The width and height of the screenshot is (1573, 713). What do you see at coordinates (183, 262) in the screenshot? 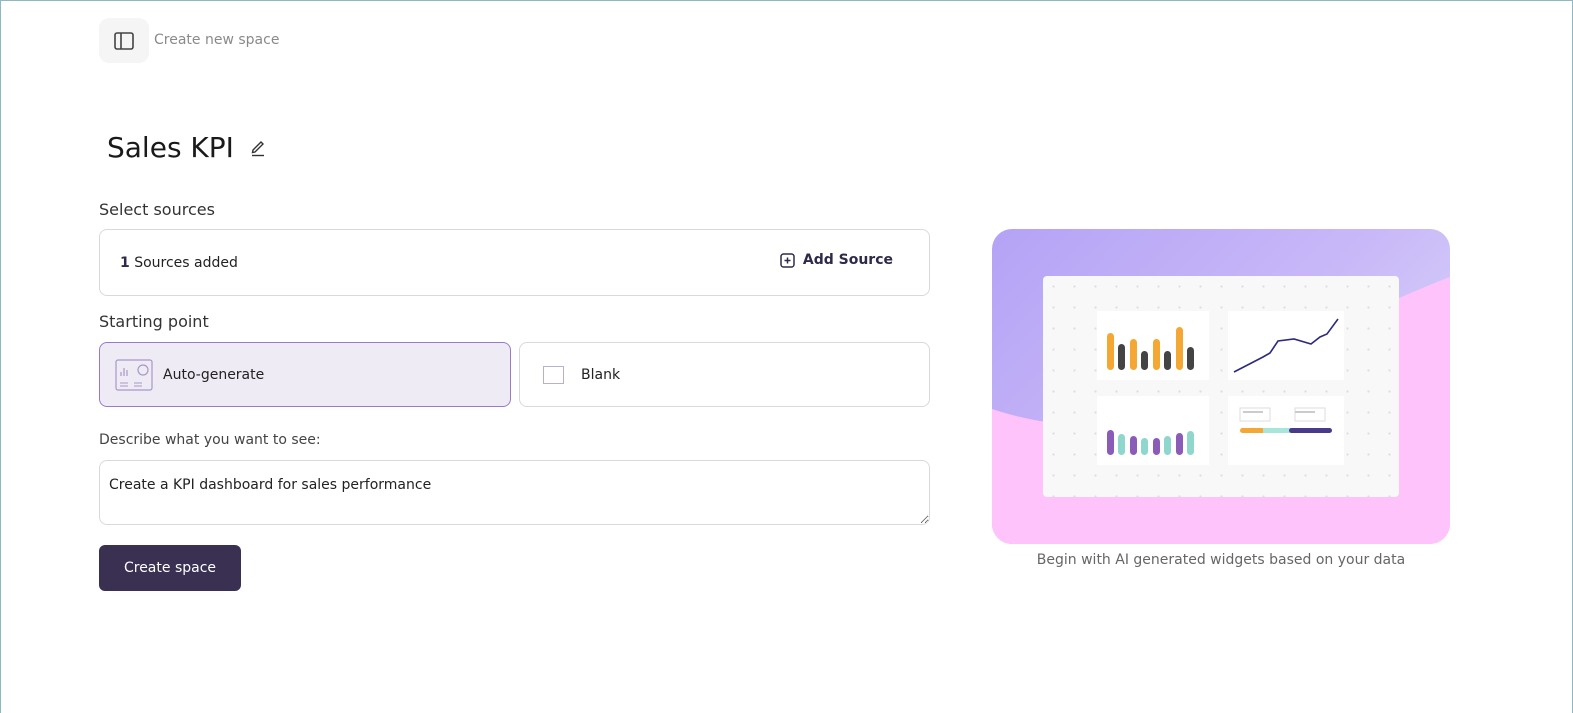
I see `sources-count-label: Sources added` at bounding box center [183, 262].